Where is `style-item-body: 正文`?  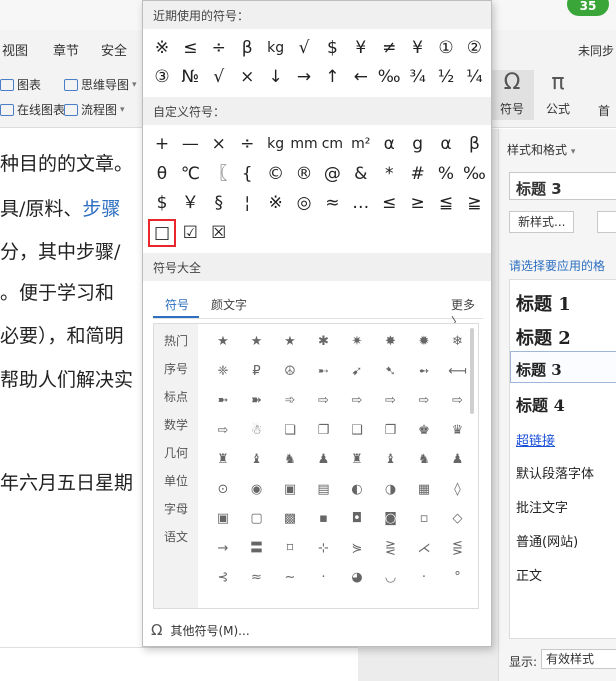 style-item-body: 正文 is located at coordinates (529, 574).